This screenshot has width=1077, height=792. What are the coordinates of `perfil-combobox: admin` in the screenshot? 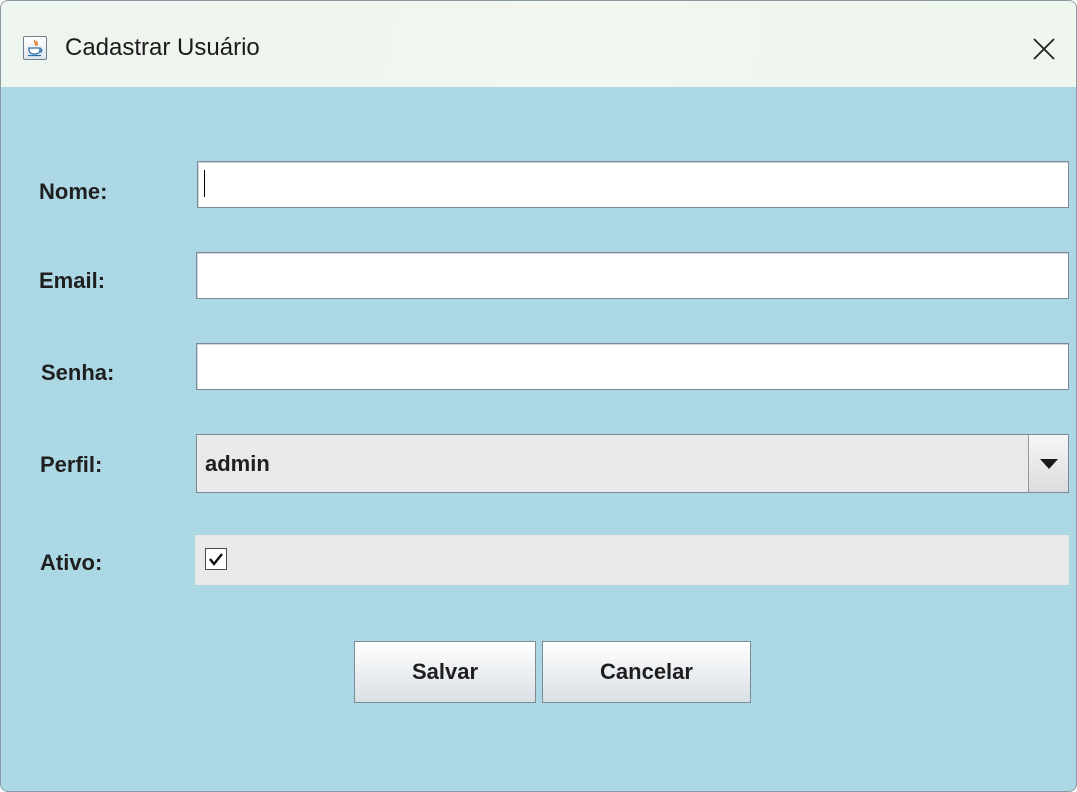 It's located at (632, 463).